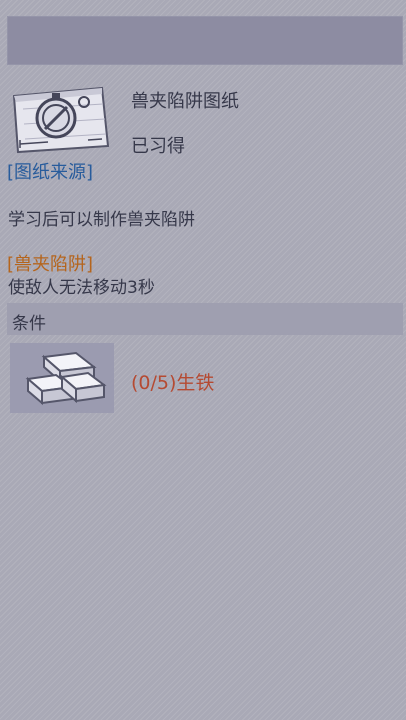  What do you see at coordinates (60, 120) in the screenshot?
I see `blueprint-icon` at bounding box center [60, 120].